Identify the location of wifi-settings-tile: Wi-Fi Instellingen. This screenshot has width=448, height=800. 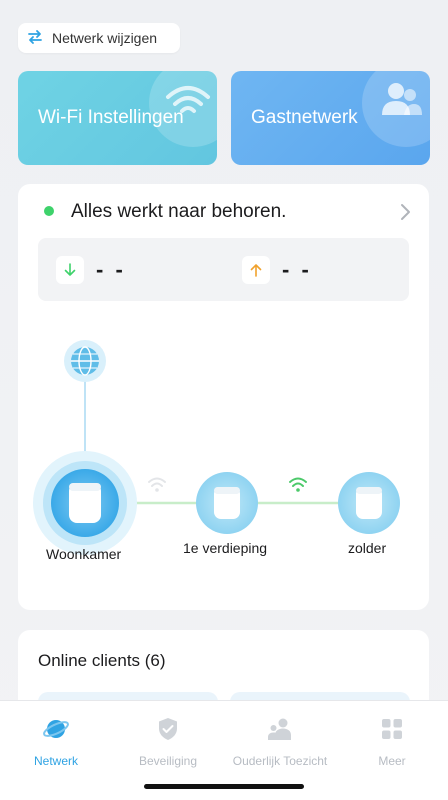
(117, 118).